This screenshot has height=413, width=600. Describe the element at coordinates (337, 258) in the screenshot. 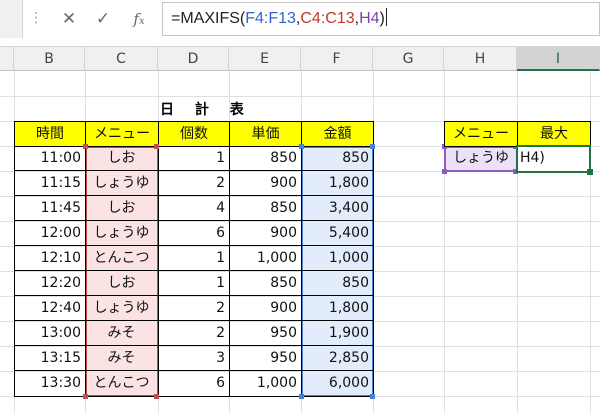

I see `cell-amount: 1,000` at that location.